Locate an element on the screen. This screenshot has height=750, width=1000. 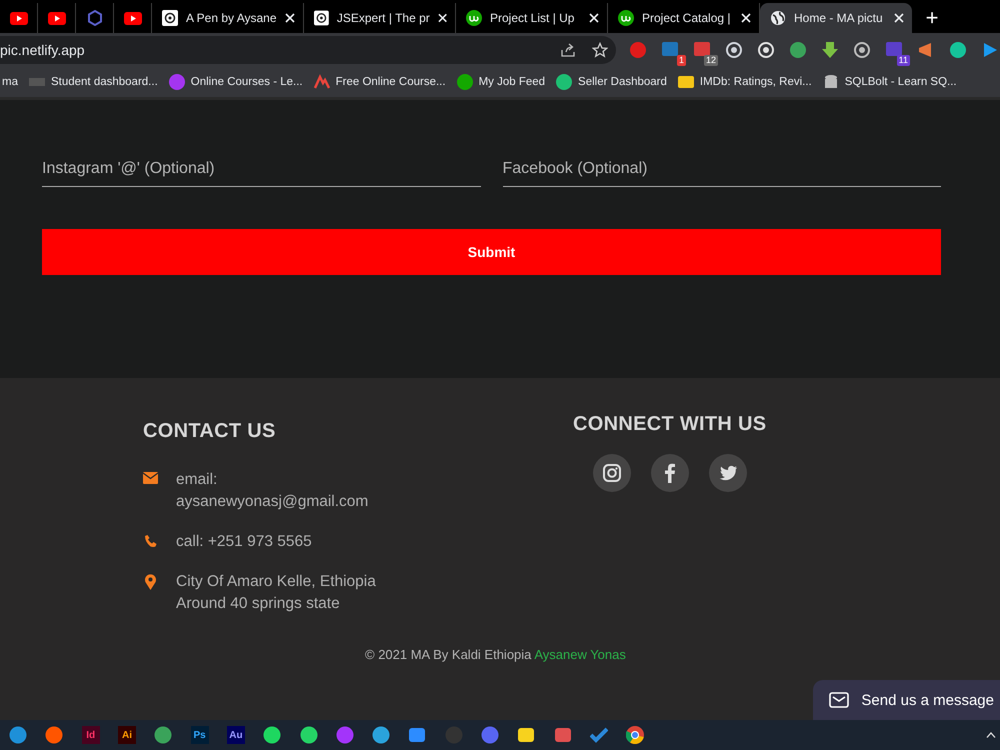
caret-icon is located at coordinates (991, 735).